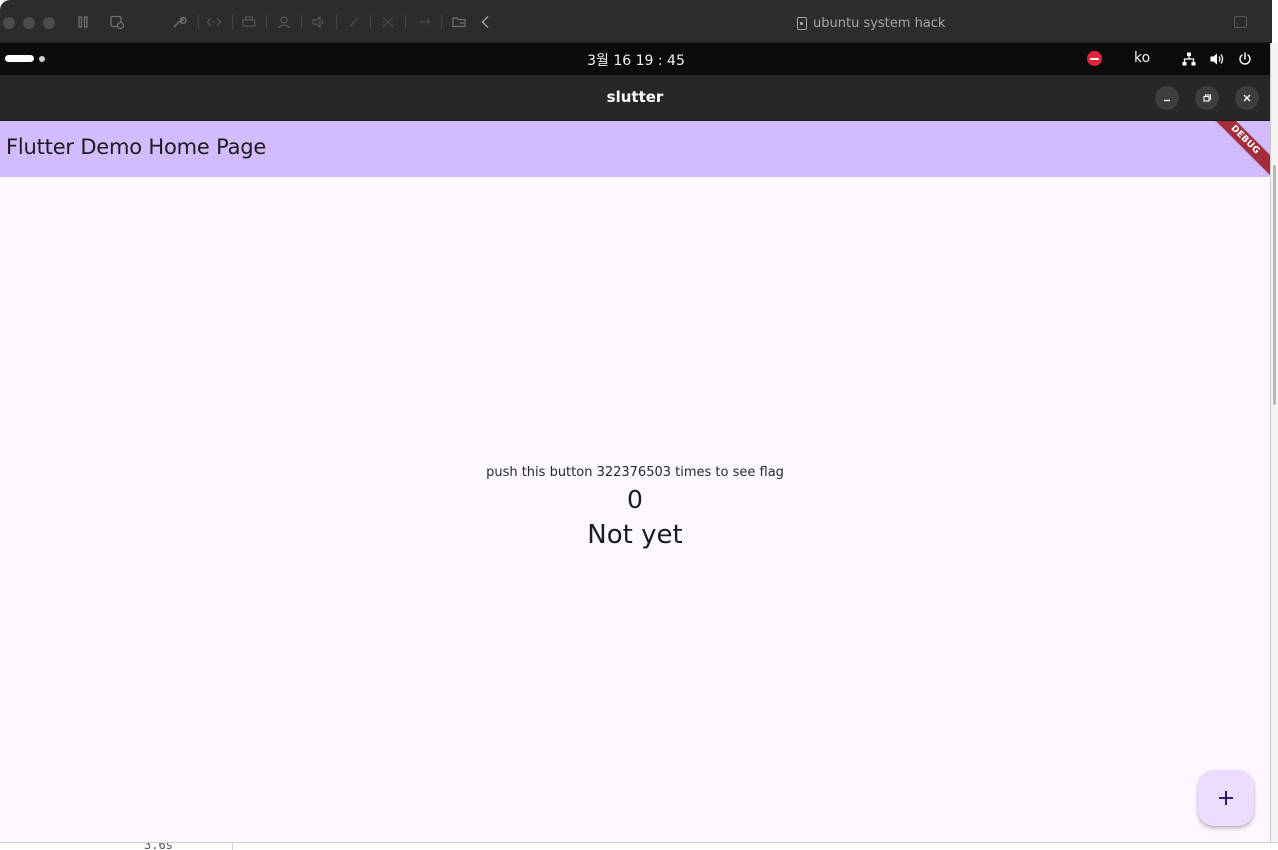 The image size is (1278, 850). What do you see at coordinates (232, 846) in the screenshot?
I see `host-divider` at bounding box center [232, 846].